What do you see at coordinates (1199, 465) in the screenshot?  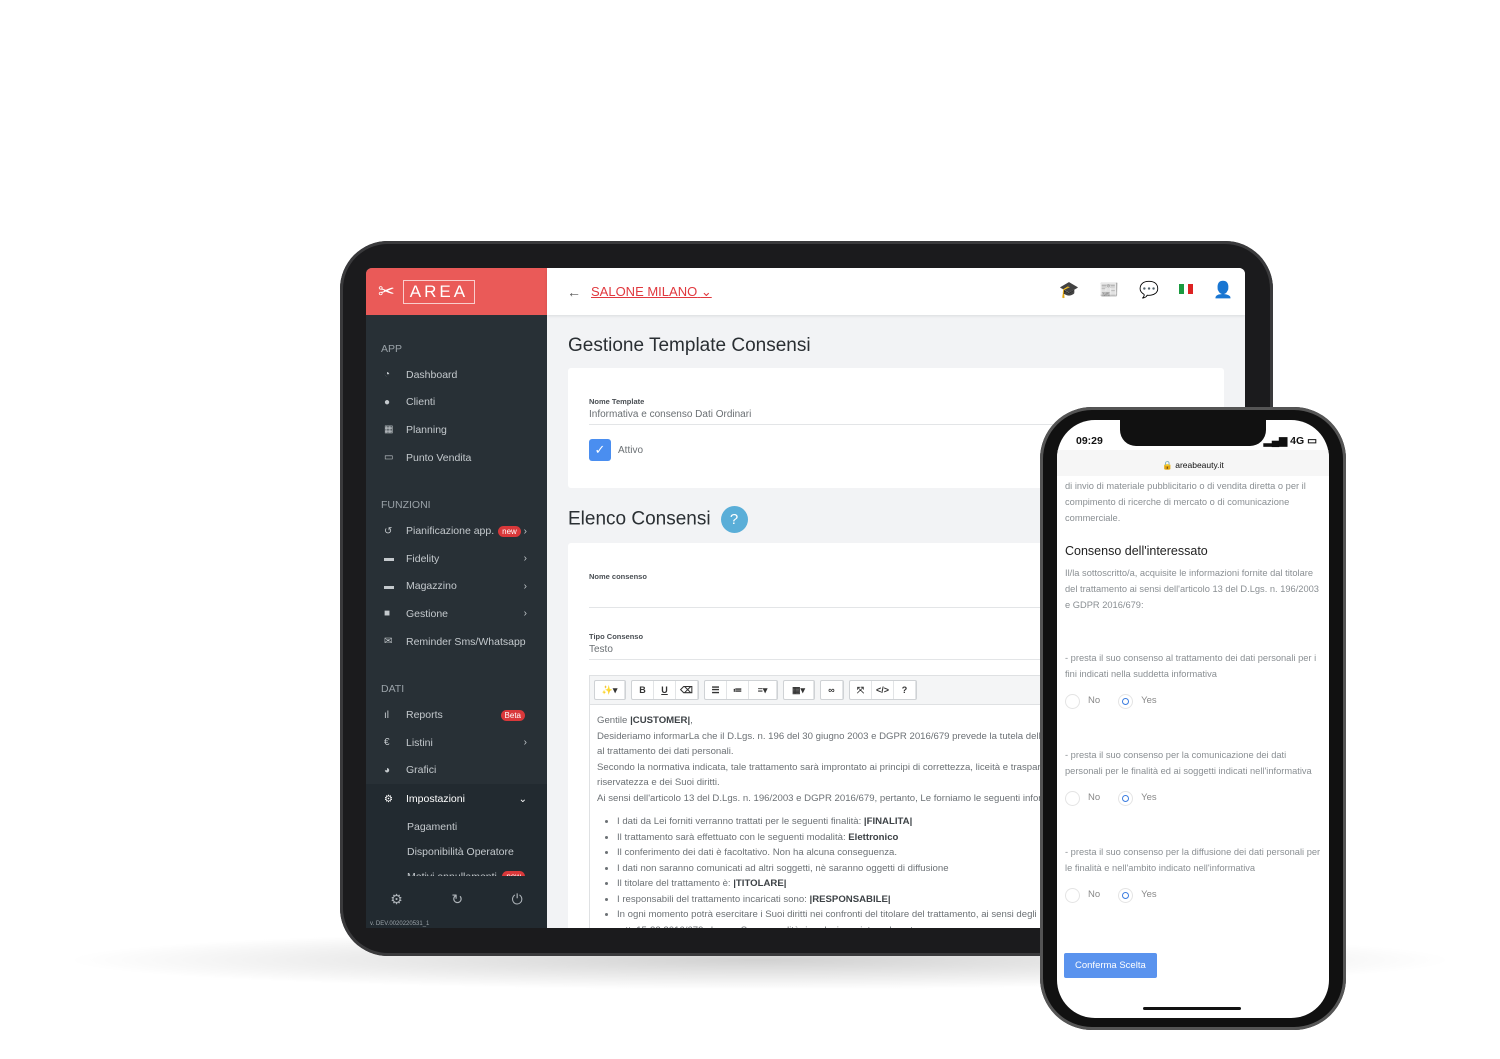 I see `url-text: areabeauty.it` at bounding box center [1199, 465].